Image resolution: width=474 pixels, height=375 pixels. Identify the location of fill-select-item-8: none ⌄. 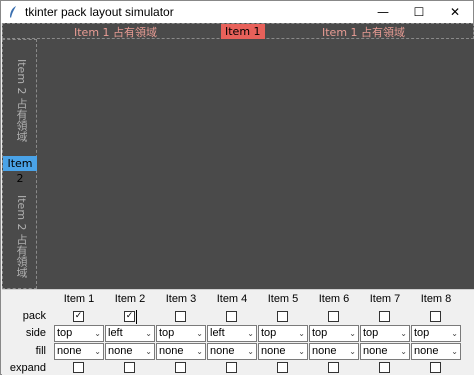
(436, 351).